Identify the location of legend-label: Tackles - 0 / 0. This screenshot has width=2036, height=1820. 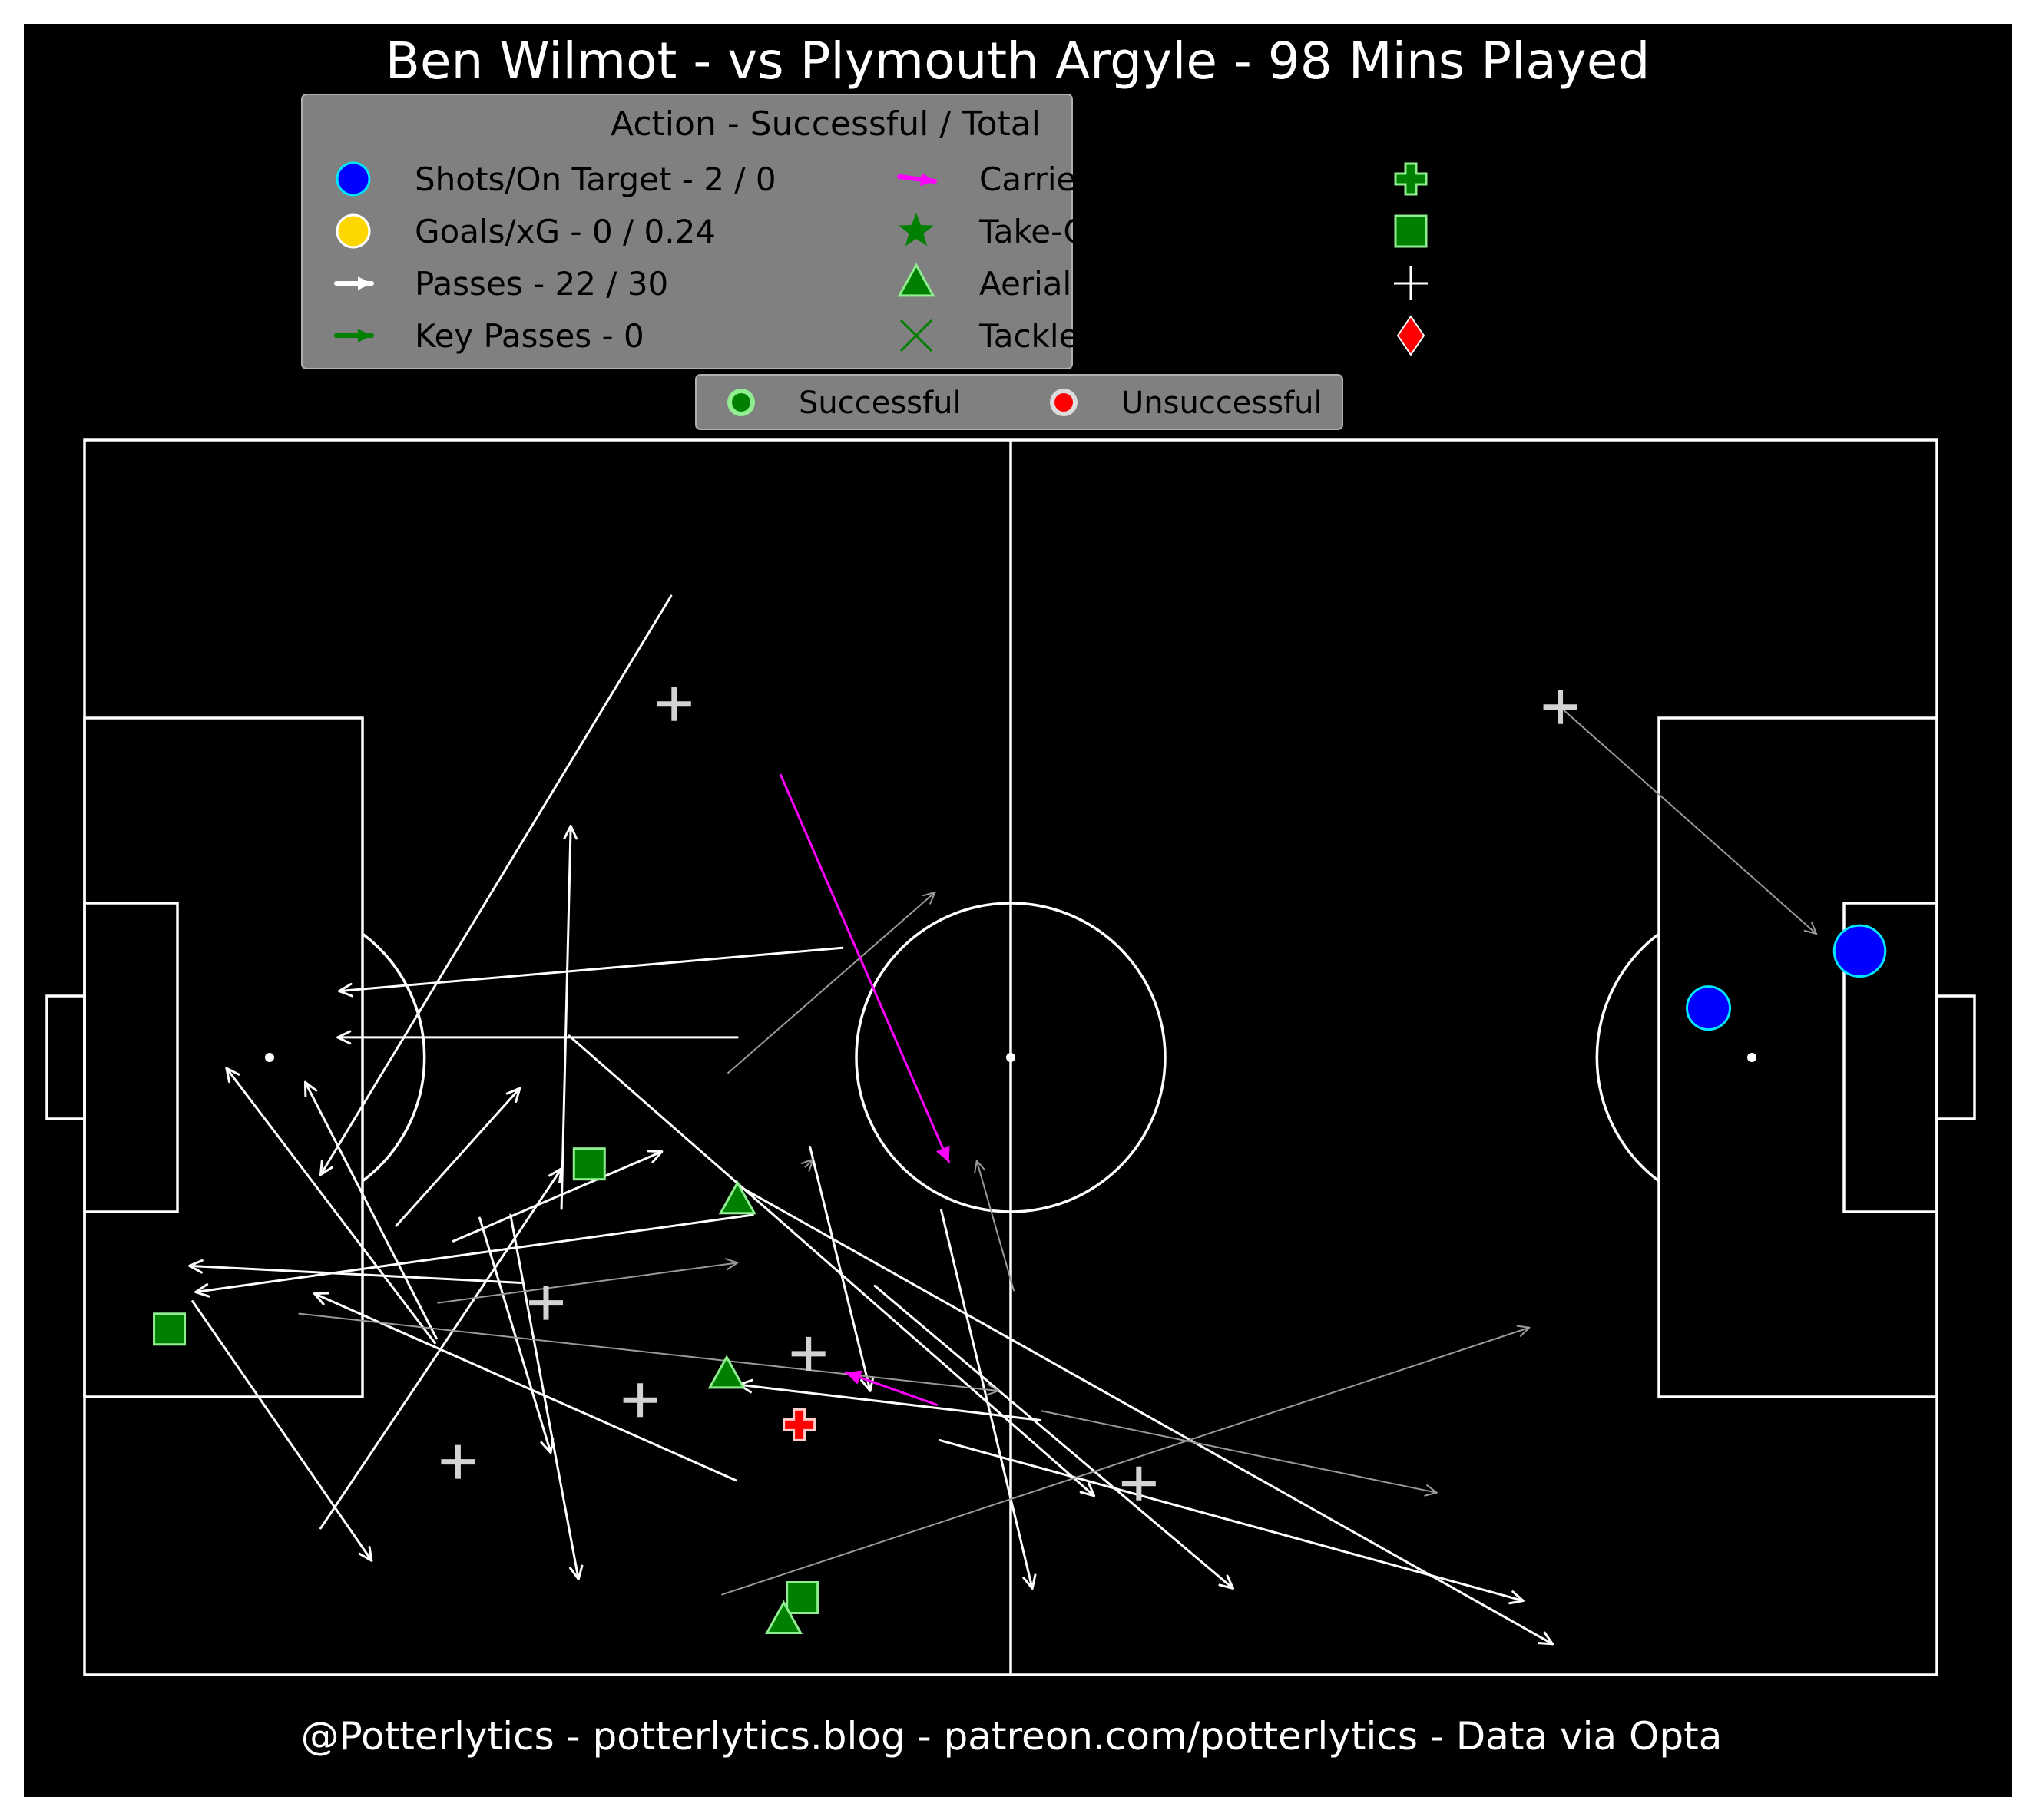
(1089, 336).